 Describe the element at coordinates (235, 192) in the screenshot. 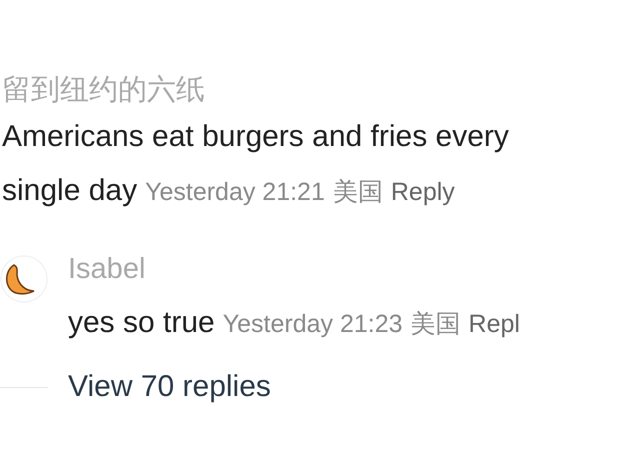

I see `timestamp: Yesterday 21:21` at that location.